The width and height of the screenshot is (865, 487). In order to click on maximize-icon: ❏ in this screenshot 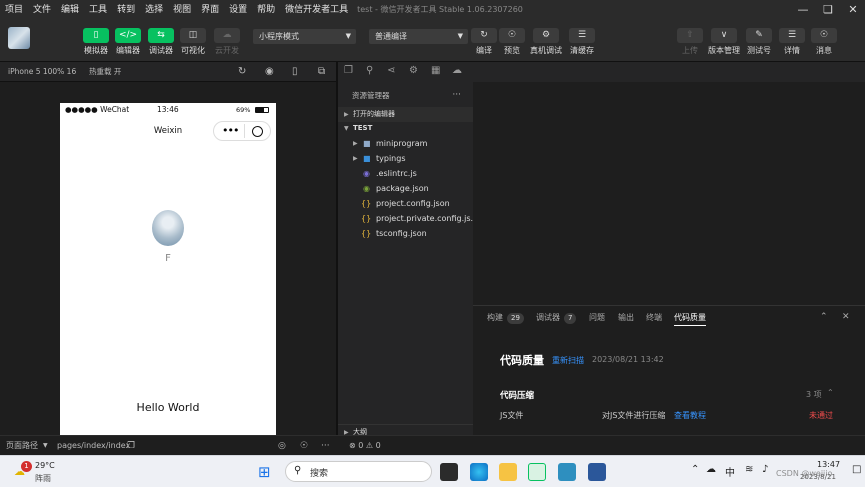, I will do `click(828, 10)`.